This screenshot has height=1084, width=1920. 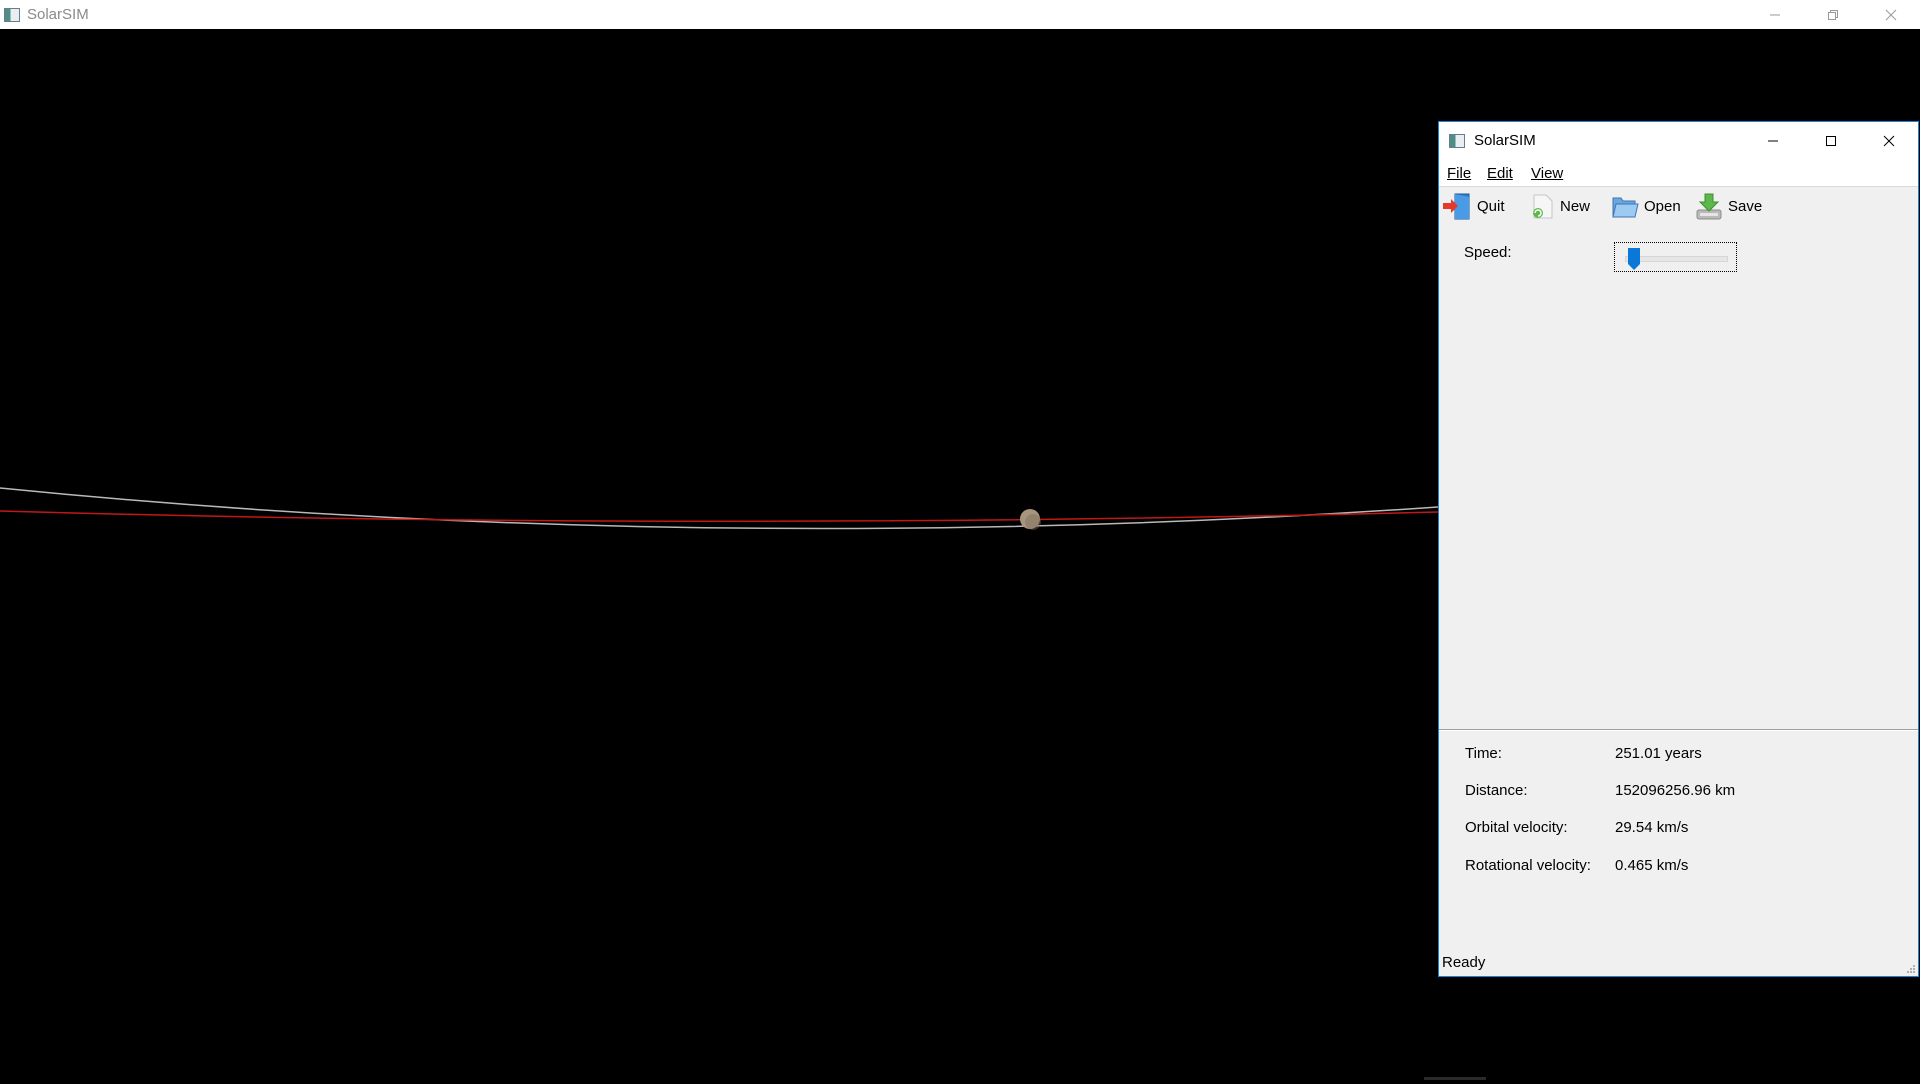 I want to click on menu-file: File, so click(x=1459, y=173).